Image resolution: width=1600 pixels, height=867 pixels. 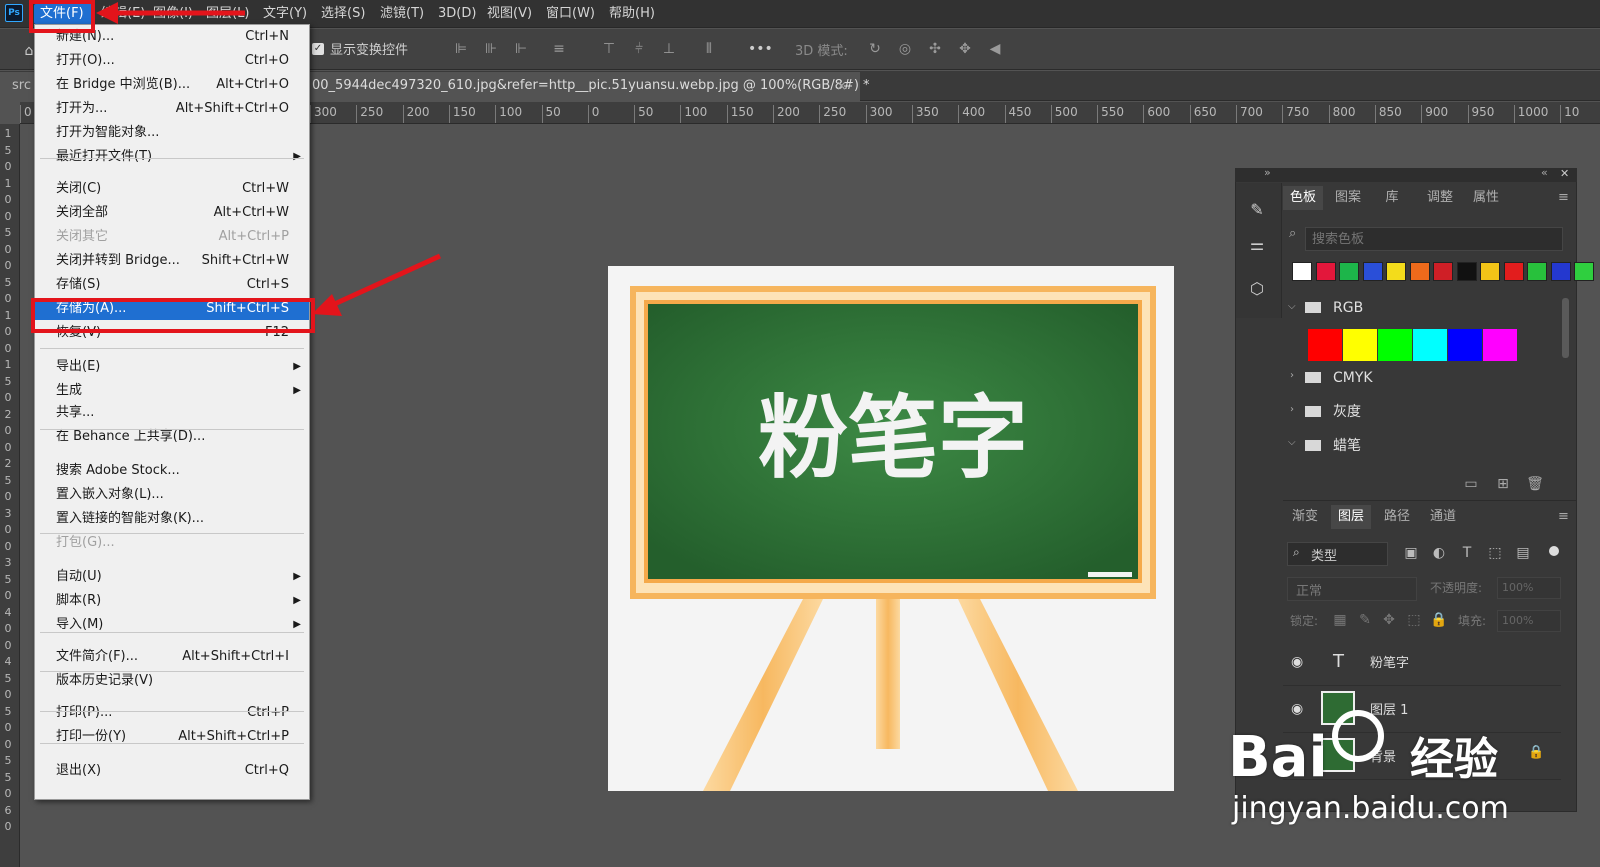 I want to click on rgb-chevron-icon: ⌵, so click(x=1292, y=306).